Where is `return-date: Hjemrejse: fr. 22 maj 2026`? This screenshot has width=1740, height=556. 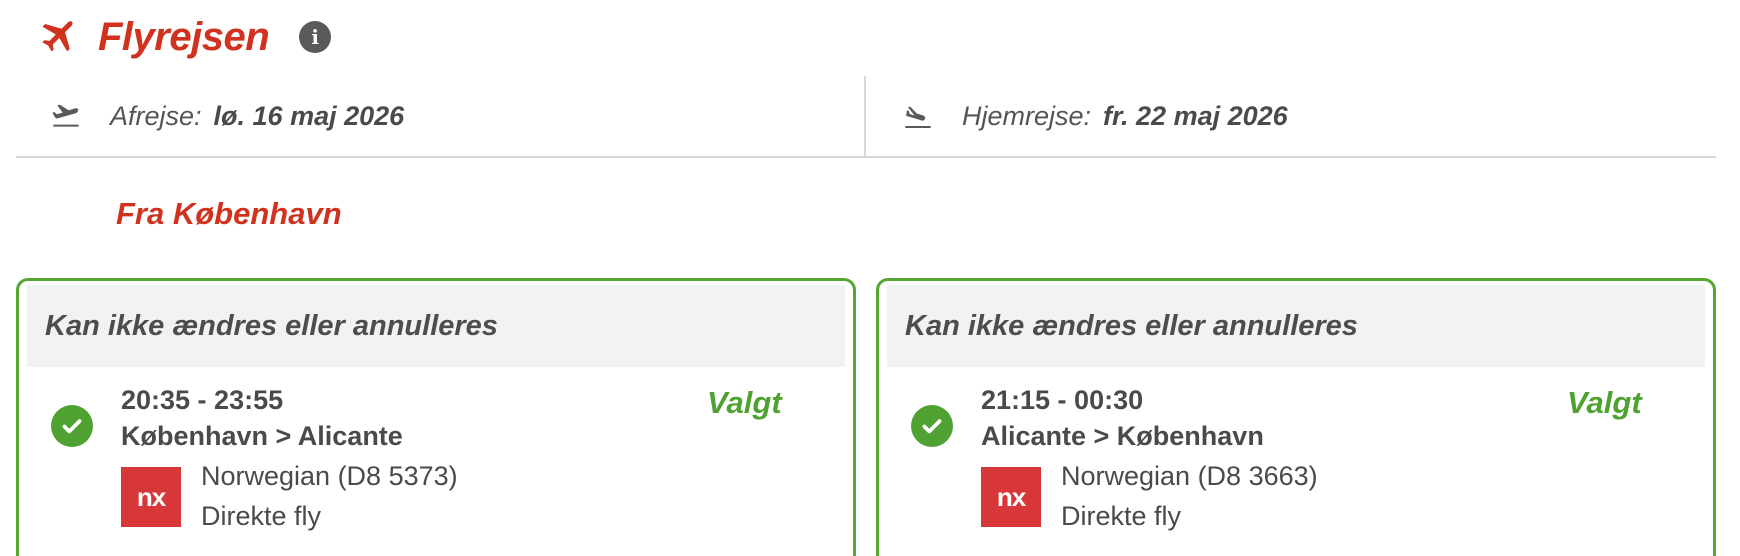
return-date: Hjemrejse: fr. 22 maj 2026 is located at coordinates (1291, 116).